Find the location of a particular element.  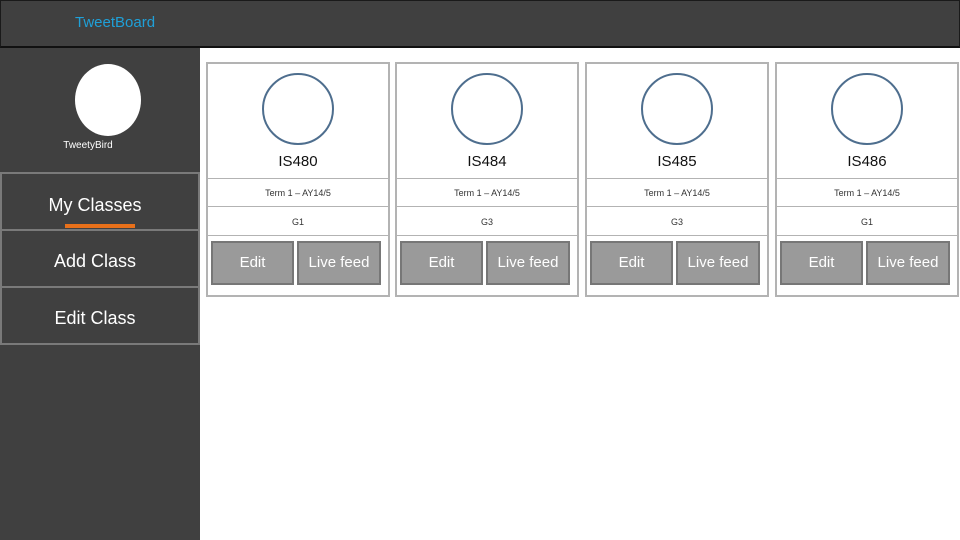

sidebar-item-label: My Classes is located at coordinates (95, 205).